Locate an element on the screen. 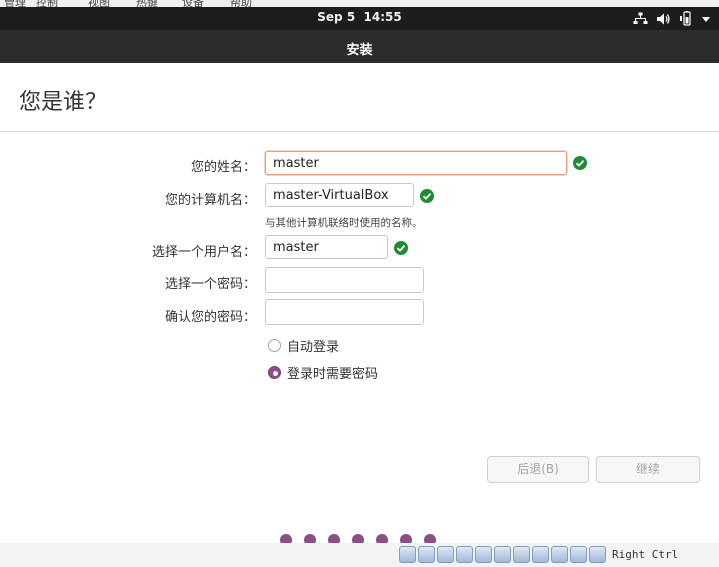 This screenshot has height=567, width=719. virtualization-icon is located at coordinates (559, 554).